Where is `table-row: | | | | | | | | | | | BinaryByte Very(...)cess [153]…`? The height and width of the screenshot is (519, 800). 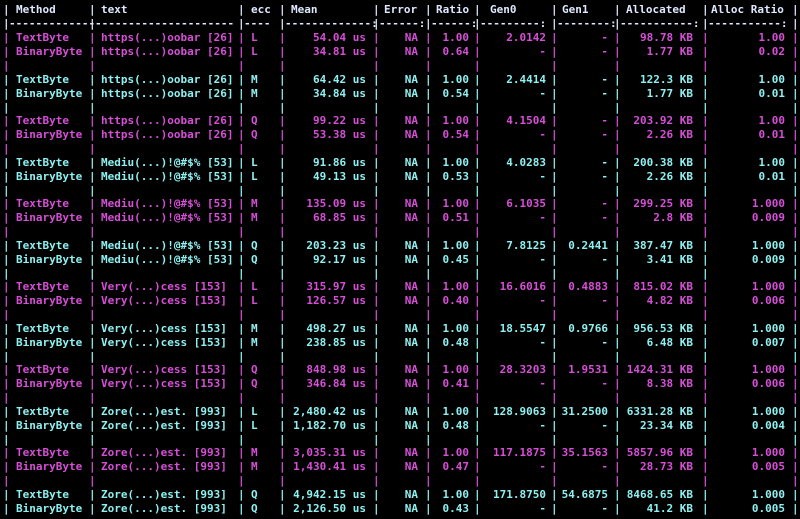
table-row: | | | | | | | | | | | BinaryByte Very(...)cess [153]… is located at coordinates (400, 301).